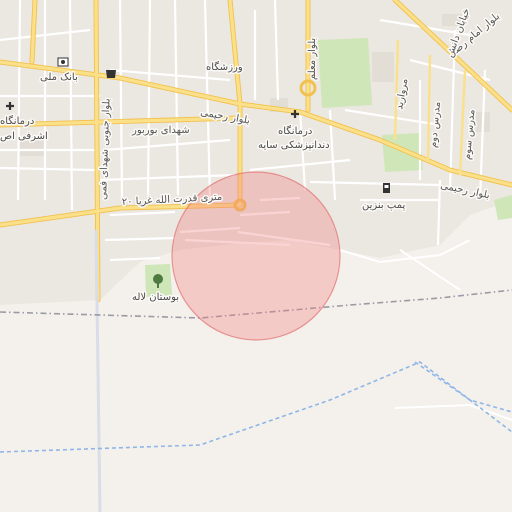 The image size is (512, 512). Describe the element at coordinates (111, 74) in the screenshot. I see `shopping-bag-icon` at that location.